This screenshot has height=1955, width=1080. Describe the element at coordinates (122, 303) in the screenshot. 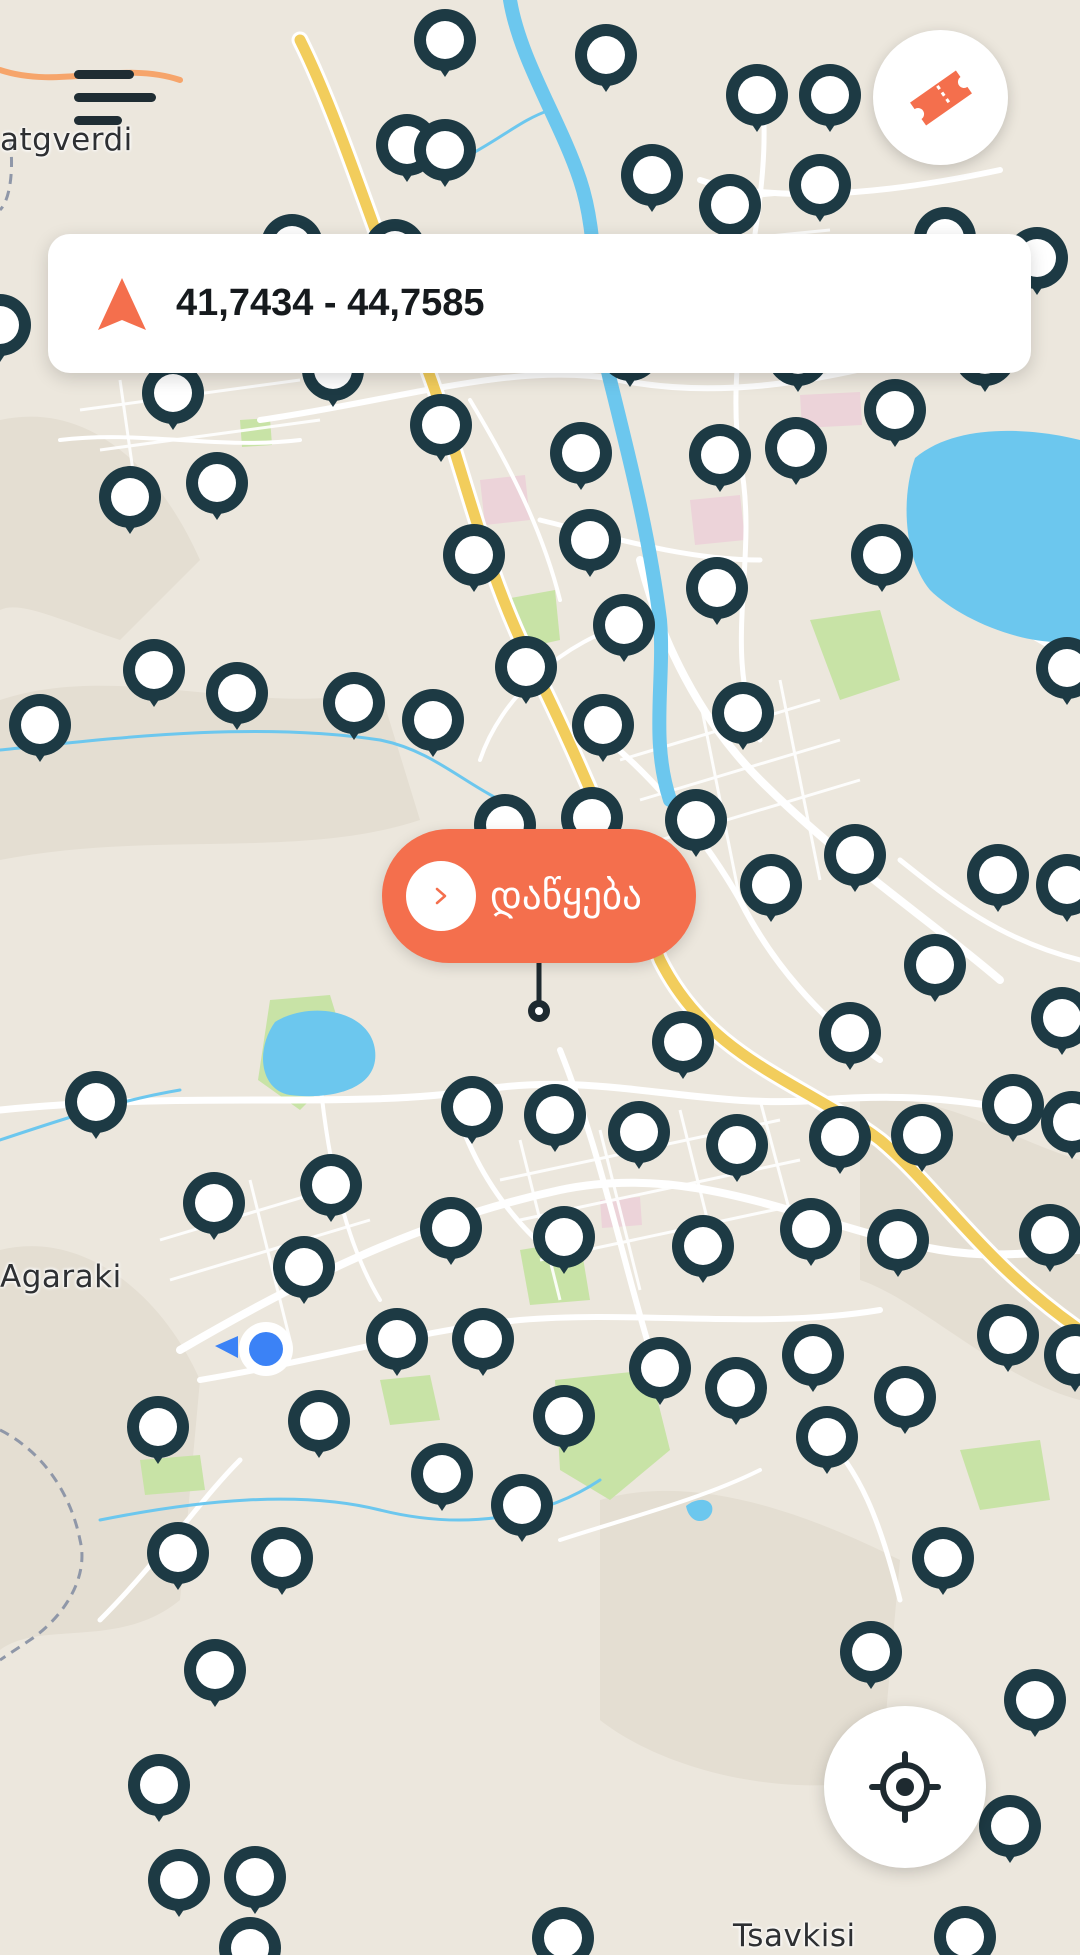

I see `navigation-arrow-icon` at that location.